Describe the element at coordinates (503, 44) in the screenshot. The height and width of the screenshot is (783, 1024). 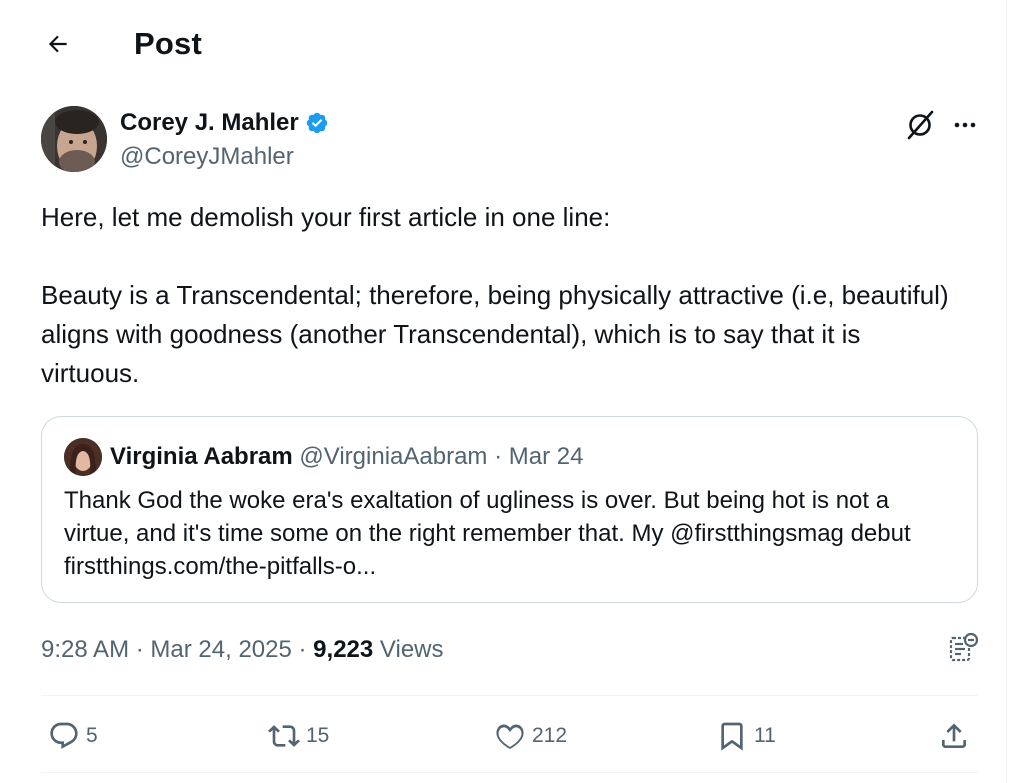
I see `header: Post` at that location.